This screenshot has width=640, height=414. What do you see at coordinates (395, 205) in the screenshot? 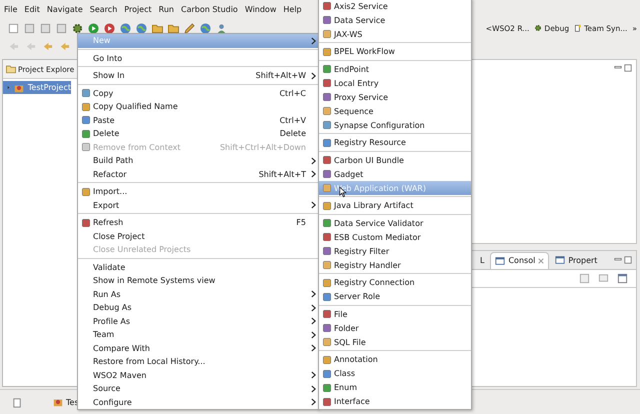
I see `menu-item: Java Library Artifact` at bounding box center [395, 205].